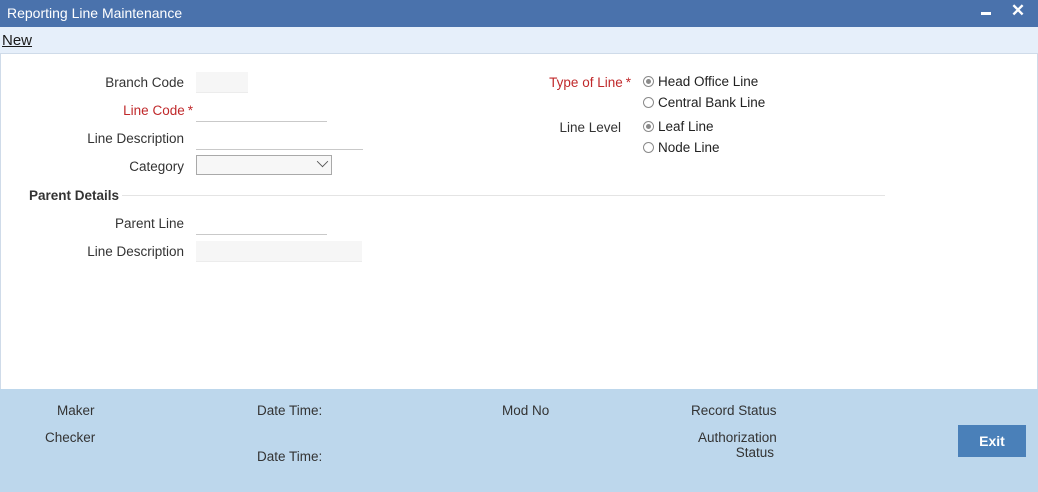 This screenshot has width=1038, height=492. What do you see at coordinates (686, 126) in the screenshot?
I see `radio-leaf-line-label: Leaf Line` at bounding box center [686, 126].